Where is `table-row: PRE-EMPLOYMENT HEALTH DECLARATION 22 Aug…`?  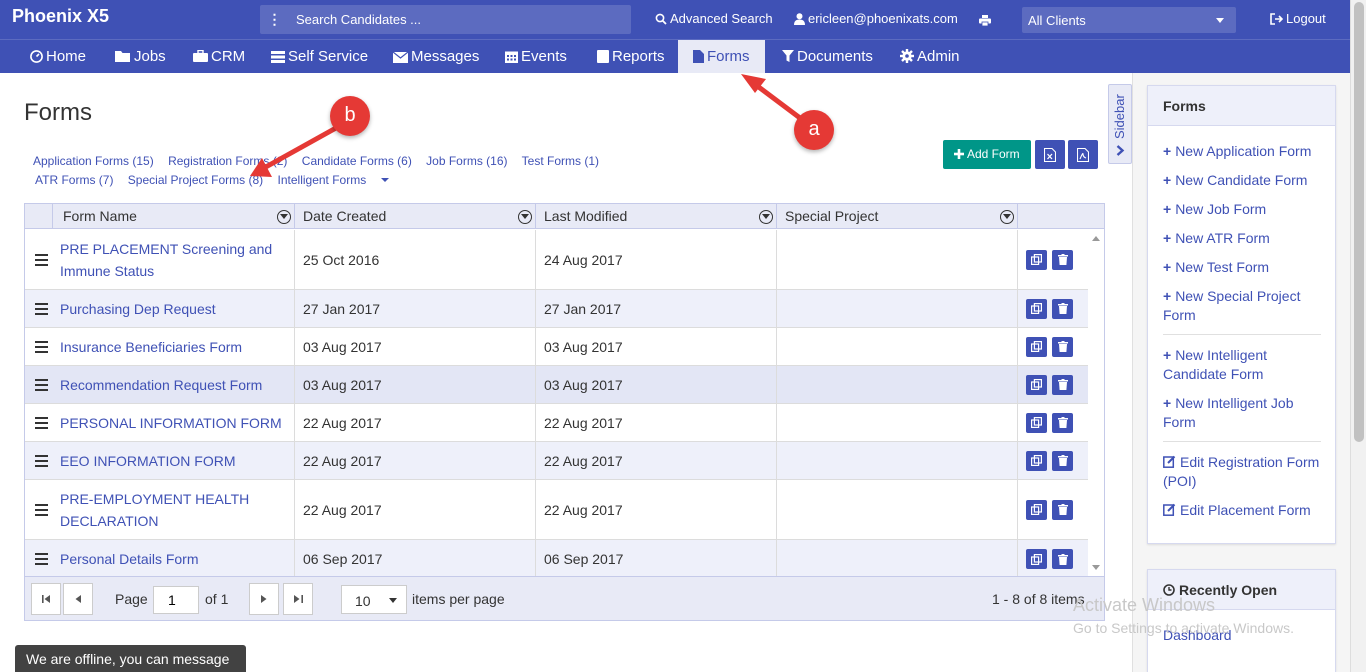
table-row: PRE-EMPLOYMENT HEALTH DECLARATION 22 Aug… is located at coordinates (556, 510).